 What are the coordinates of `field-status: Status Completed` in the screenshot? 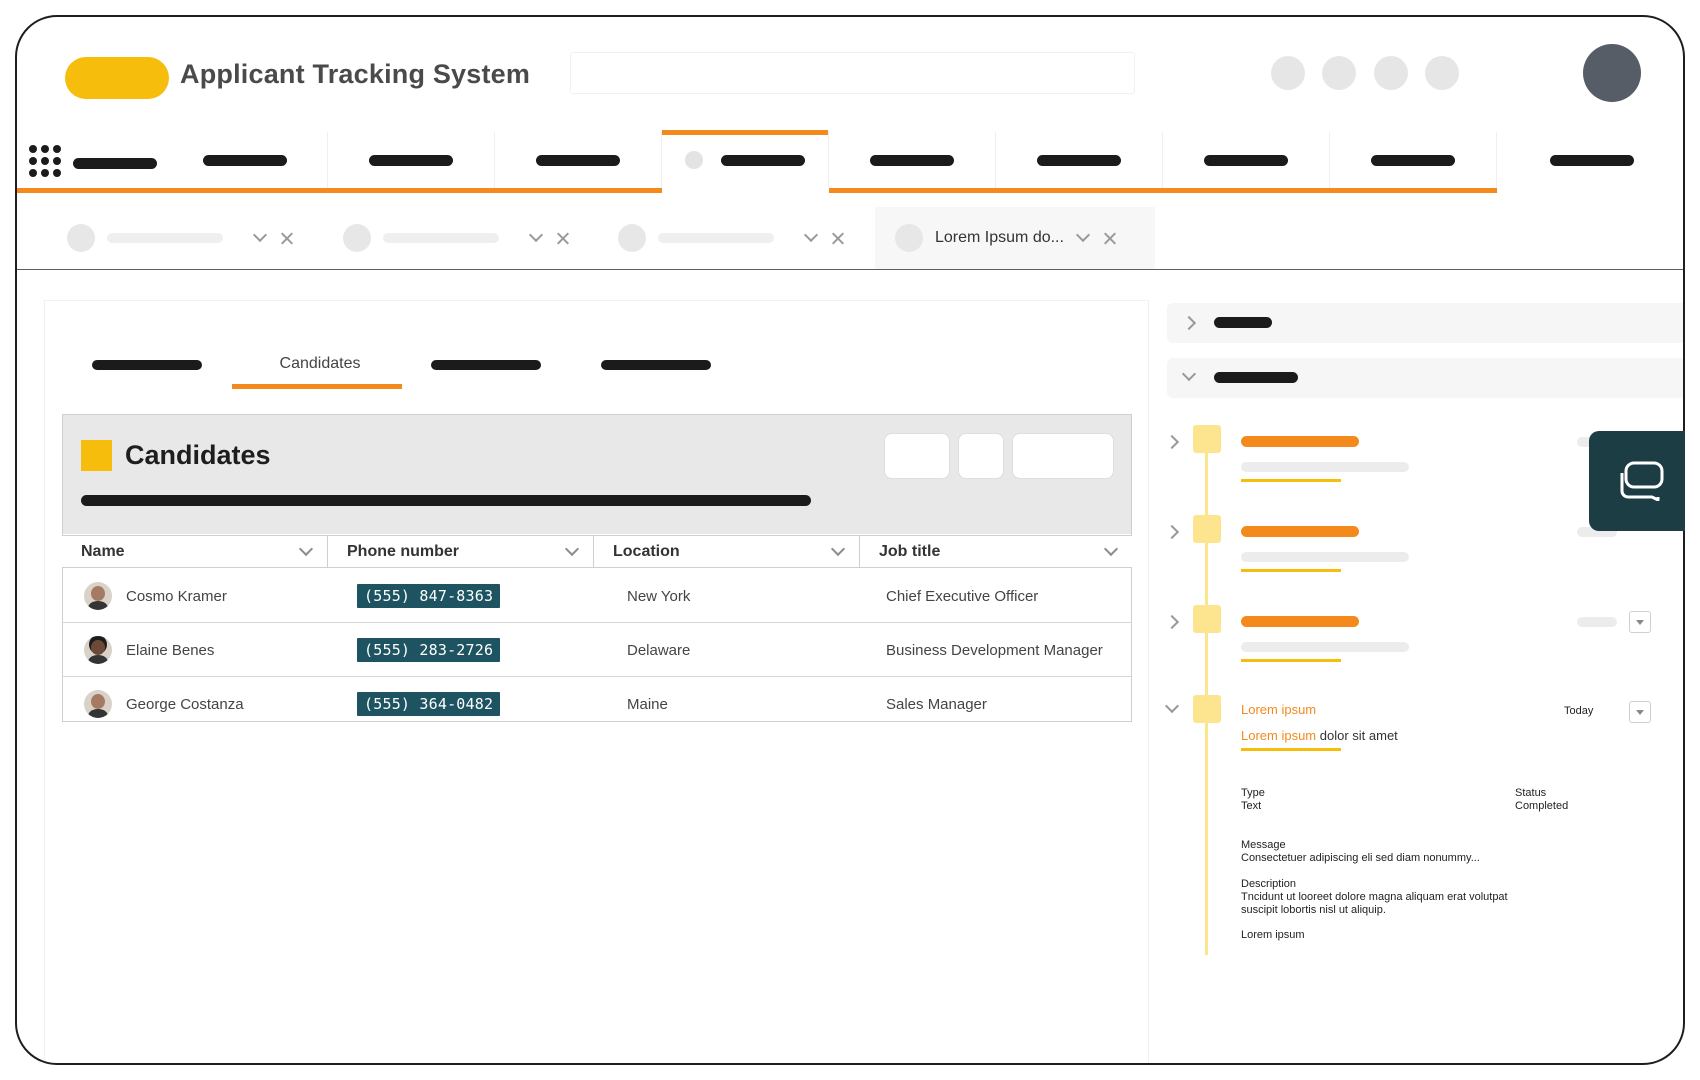 It's located at (1542, 799).